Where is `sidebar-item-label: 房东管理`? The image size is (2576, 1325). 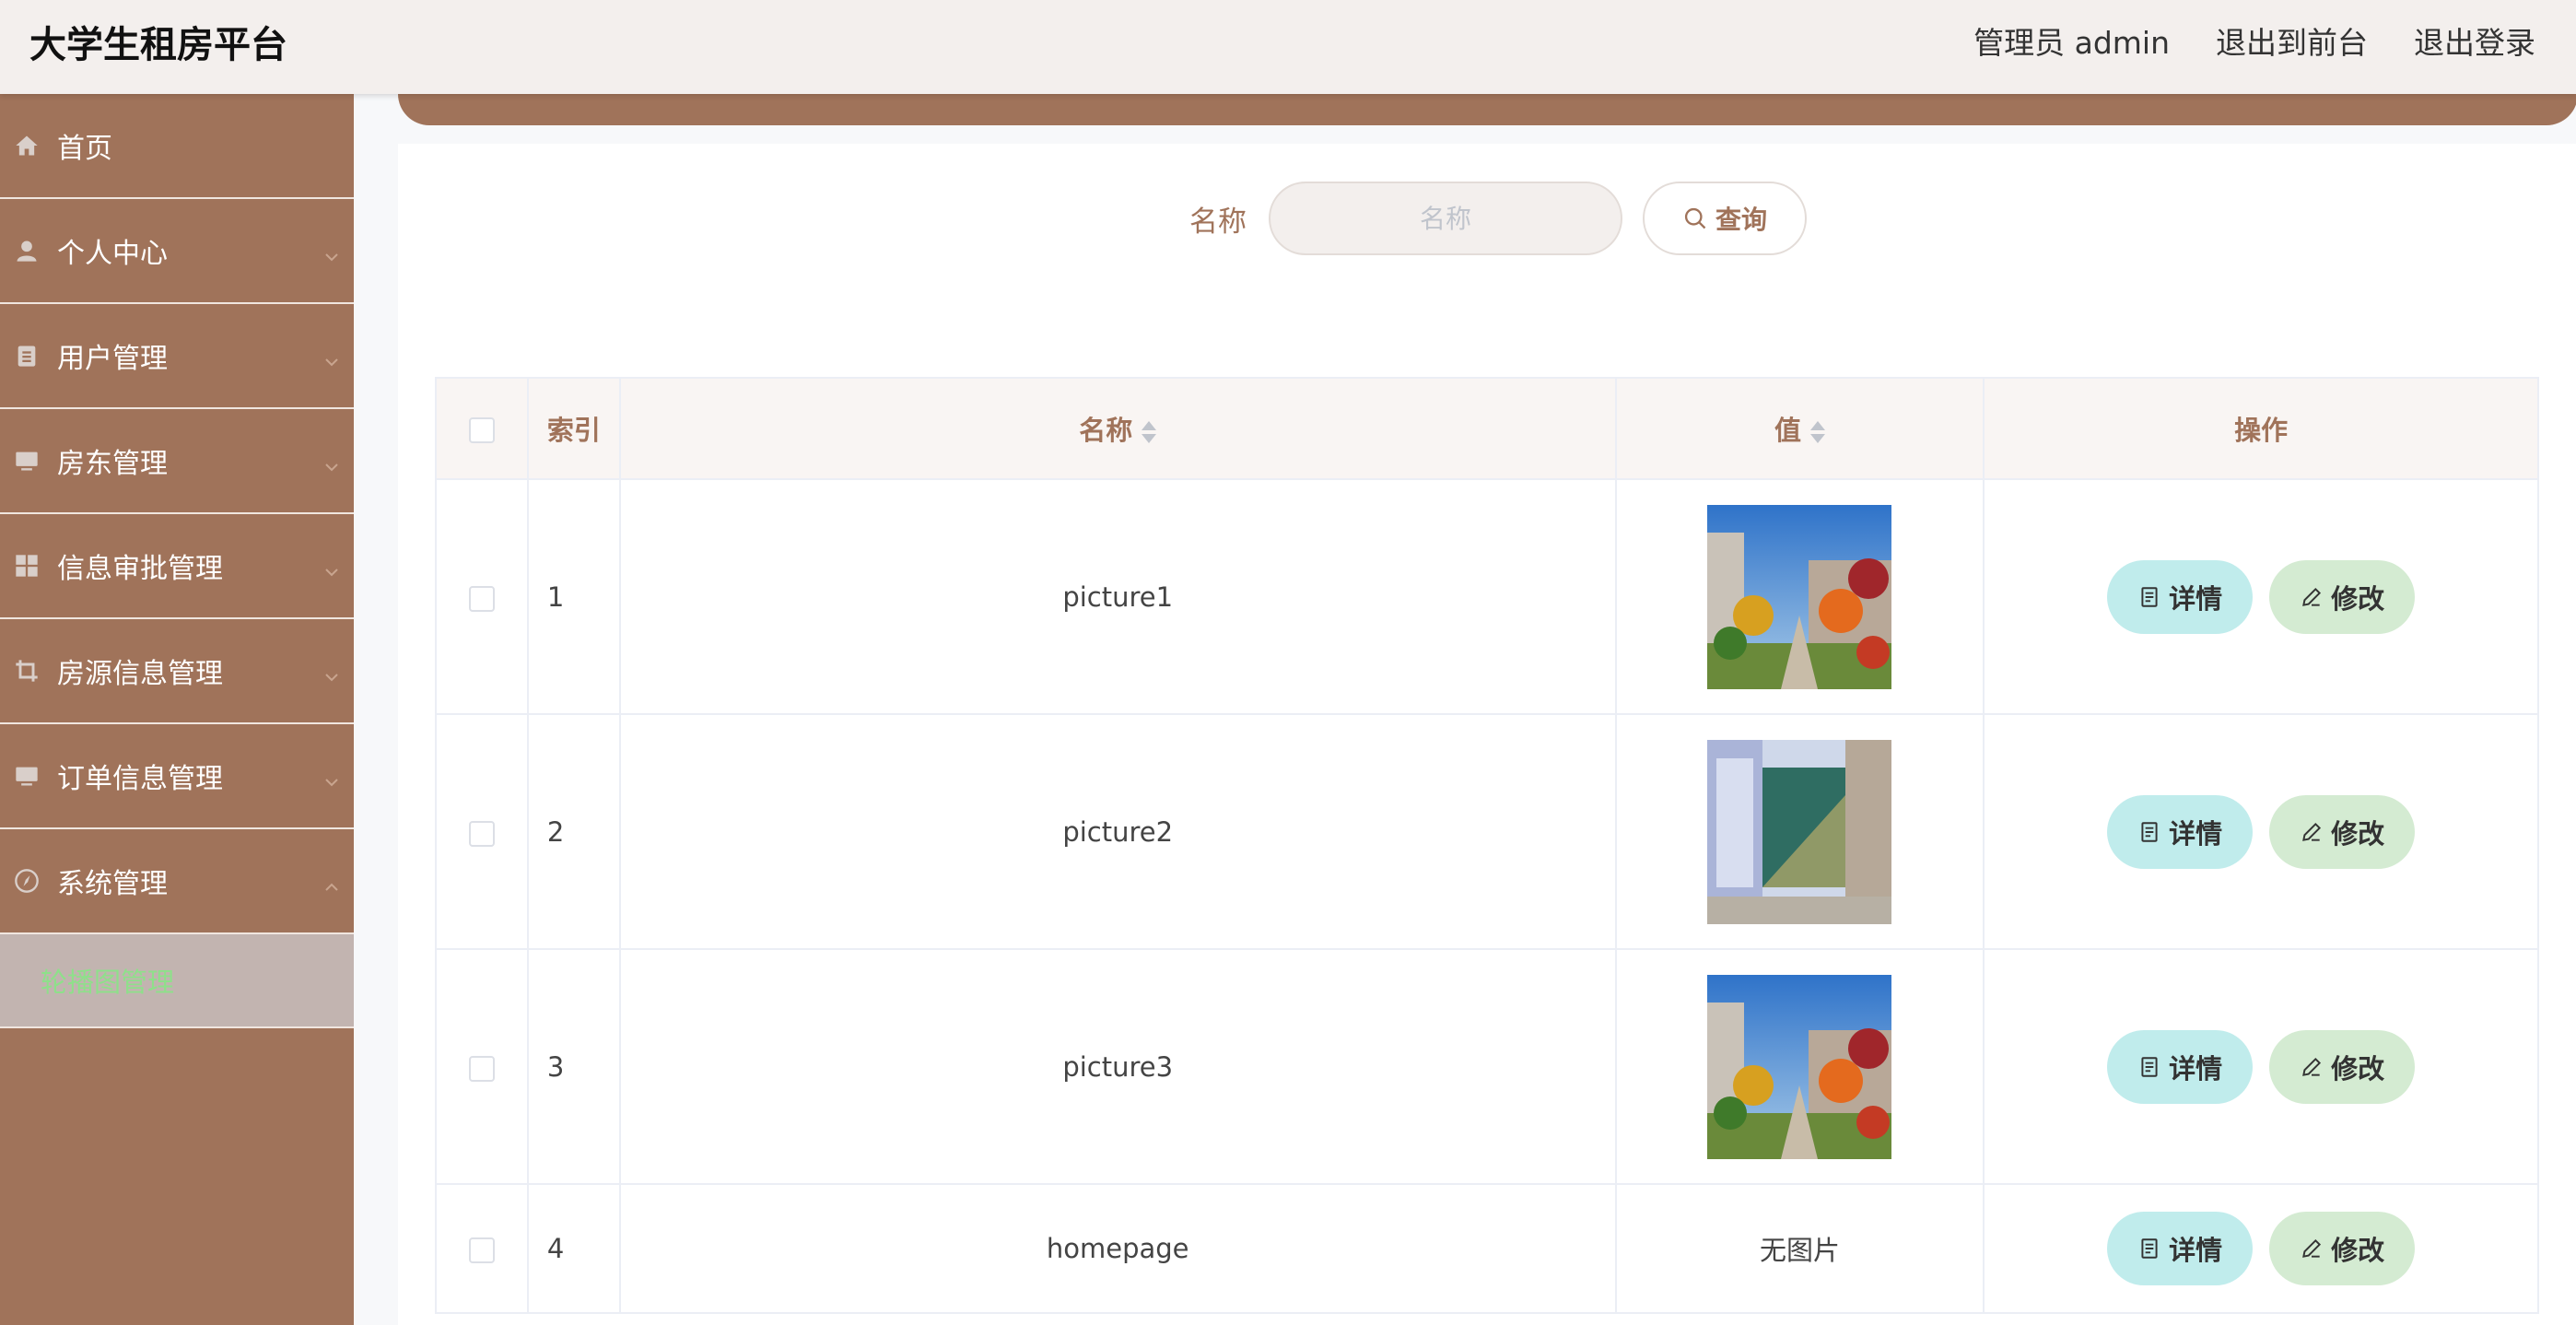
sidebar-item-label: 房东管理 is located at coordinates (112, 464).